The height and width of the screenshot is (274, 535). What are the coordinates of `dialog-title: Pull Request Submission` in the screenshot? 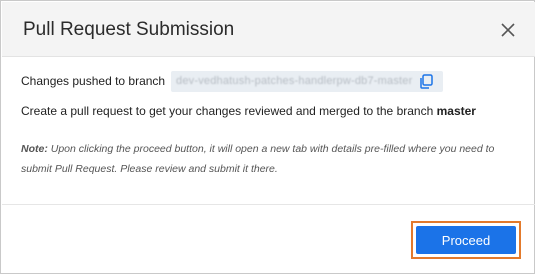 It's located at (129, 29).